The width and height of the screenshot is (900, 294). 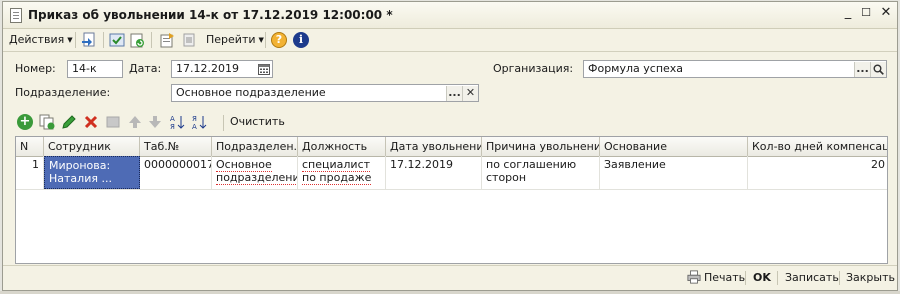 I want to click on goto-menu-label: Перейти, so click(x=231, y=39).